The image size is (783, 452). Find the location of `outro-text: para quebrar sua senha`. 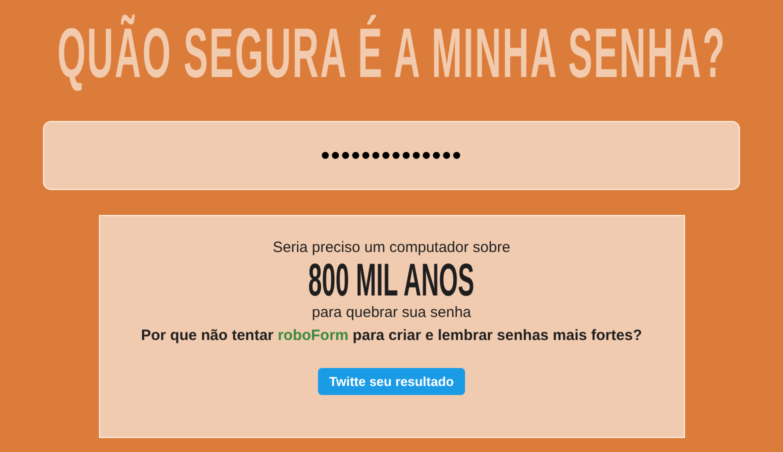

outro-text: para quebrar sua senha is located at coordinates (392, 312).